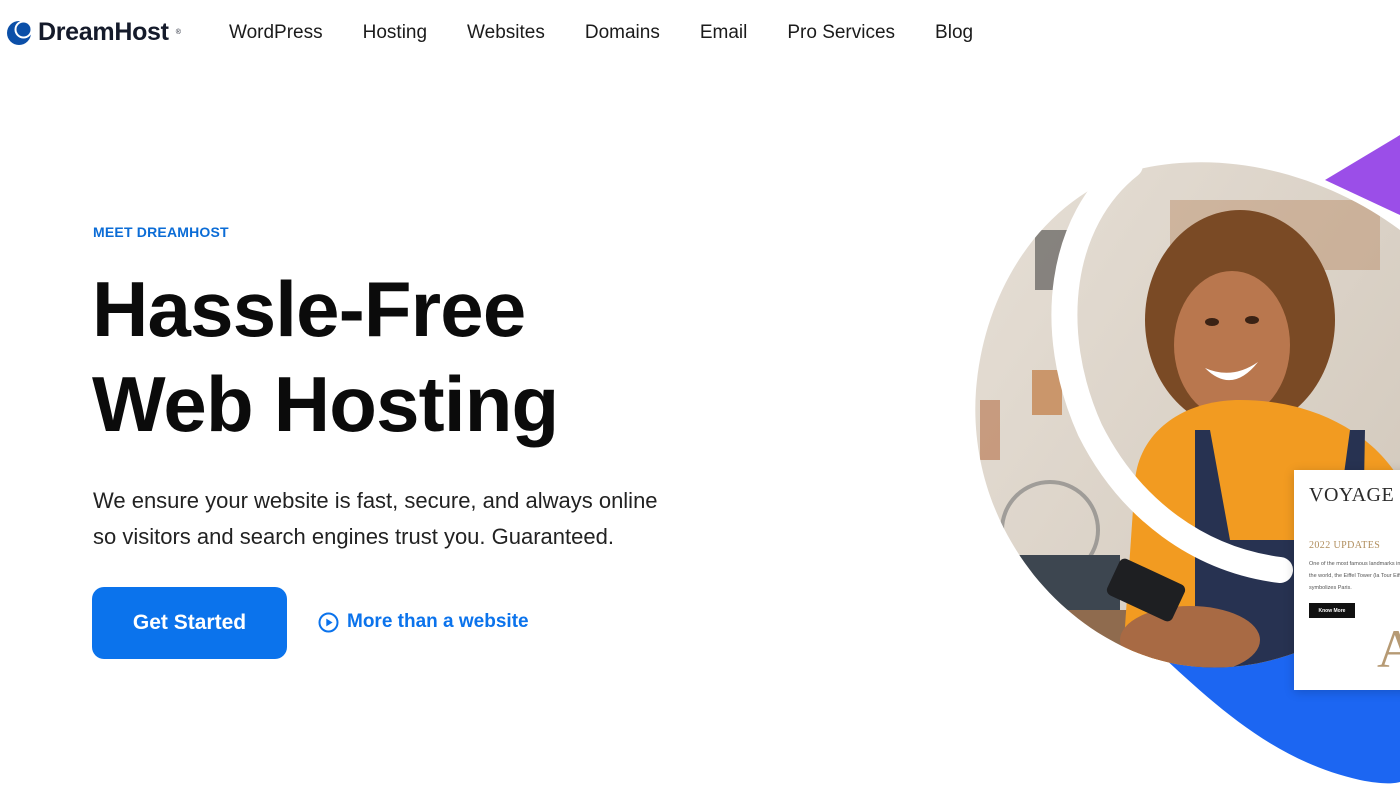 The image size is (1400, 800). I want to click on nav-item-wordpress: WordPress, so click(276, 33).